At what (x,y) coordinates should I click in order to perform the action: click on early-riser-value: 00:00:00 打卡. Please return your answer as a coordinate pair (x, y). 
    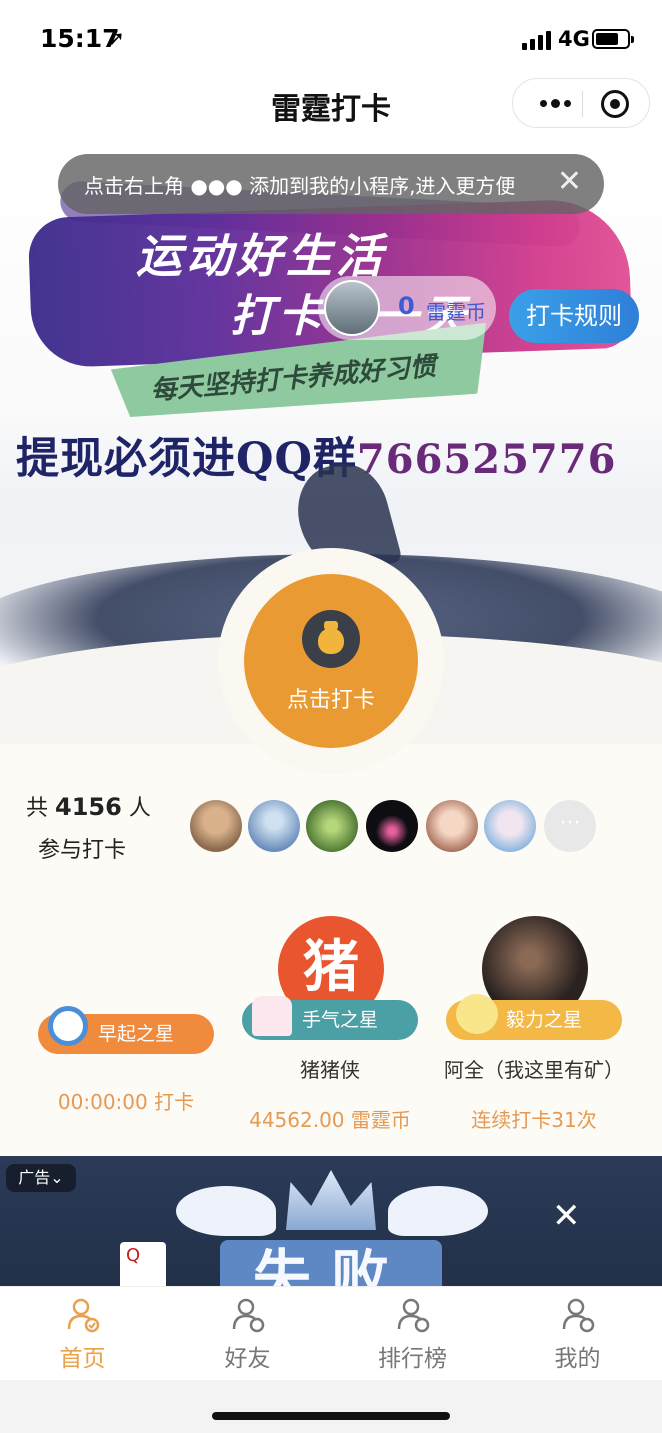
    Looking at the image, I should click on (126, 1102).